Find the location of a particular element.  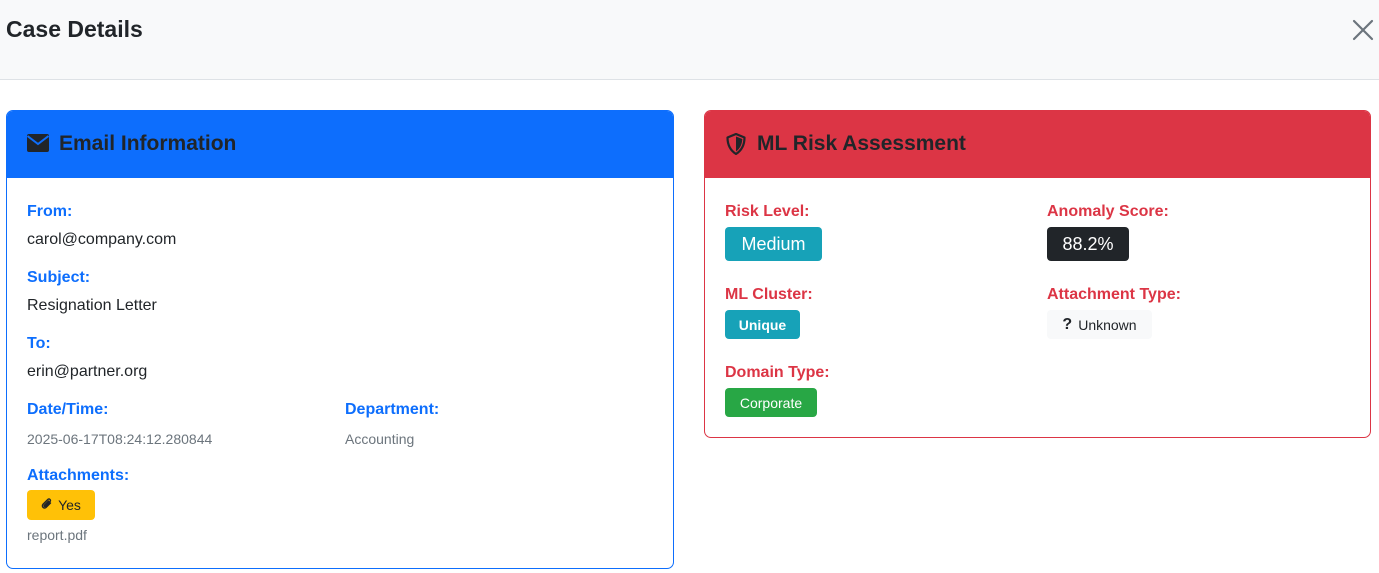

anomaly-score-label: Anomaly Score: is located at coordinates (1108, 211).